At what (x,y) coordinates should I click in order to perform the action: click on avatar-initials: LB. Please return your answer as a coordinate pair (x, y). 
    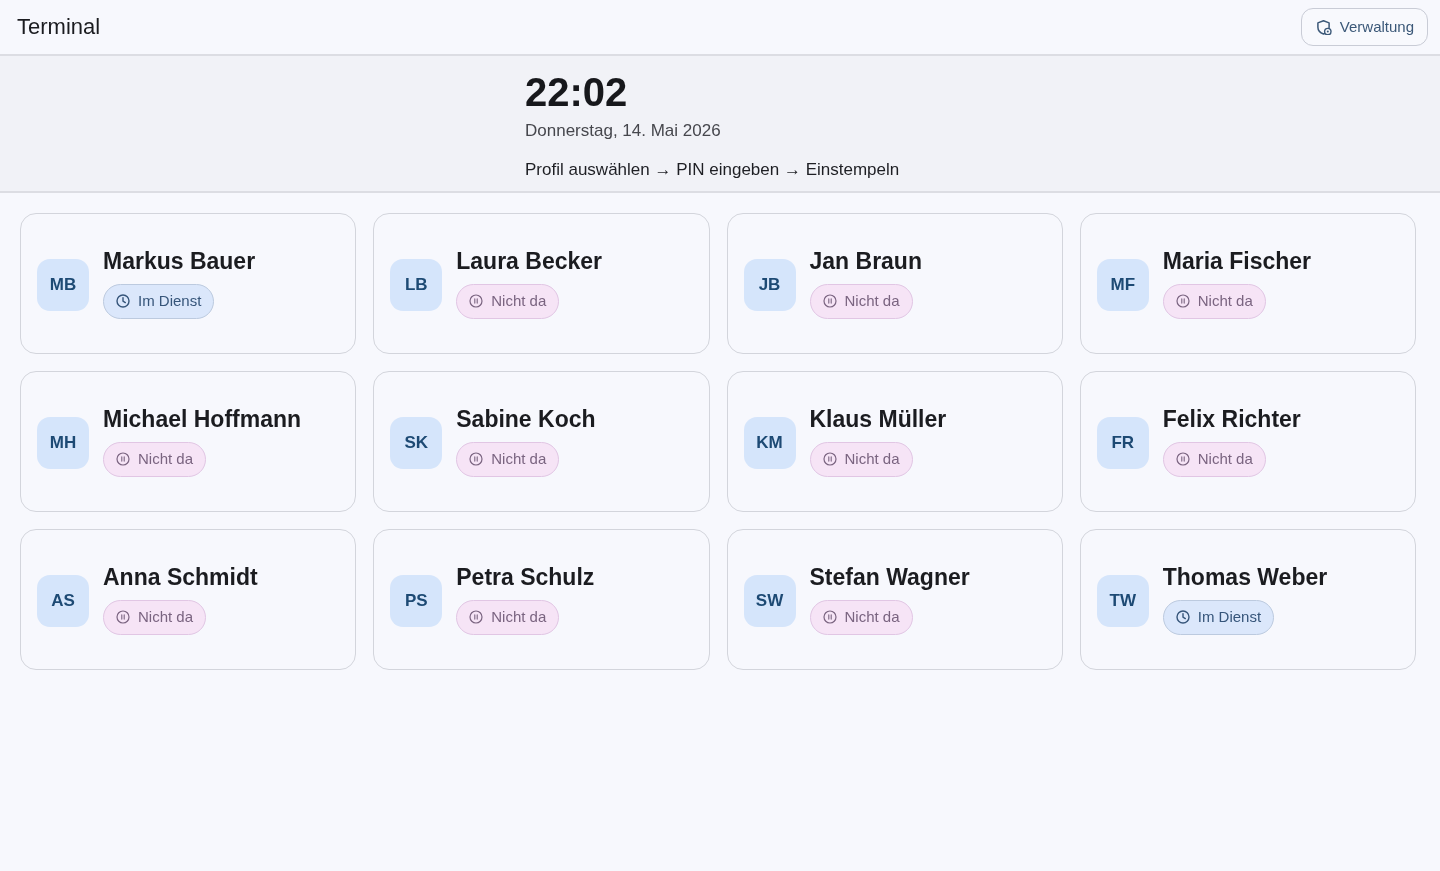
    Looking at the image, I should click on (416, 284).